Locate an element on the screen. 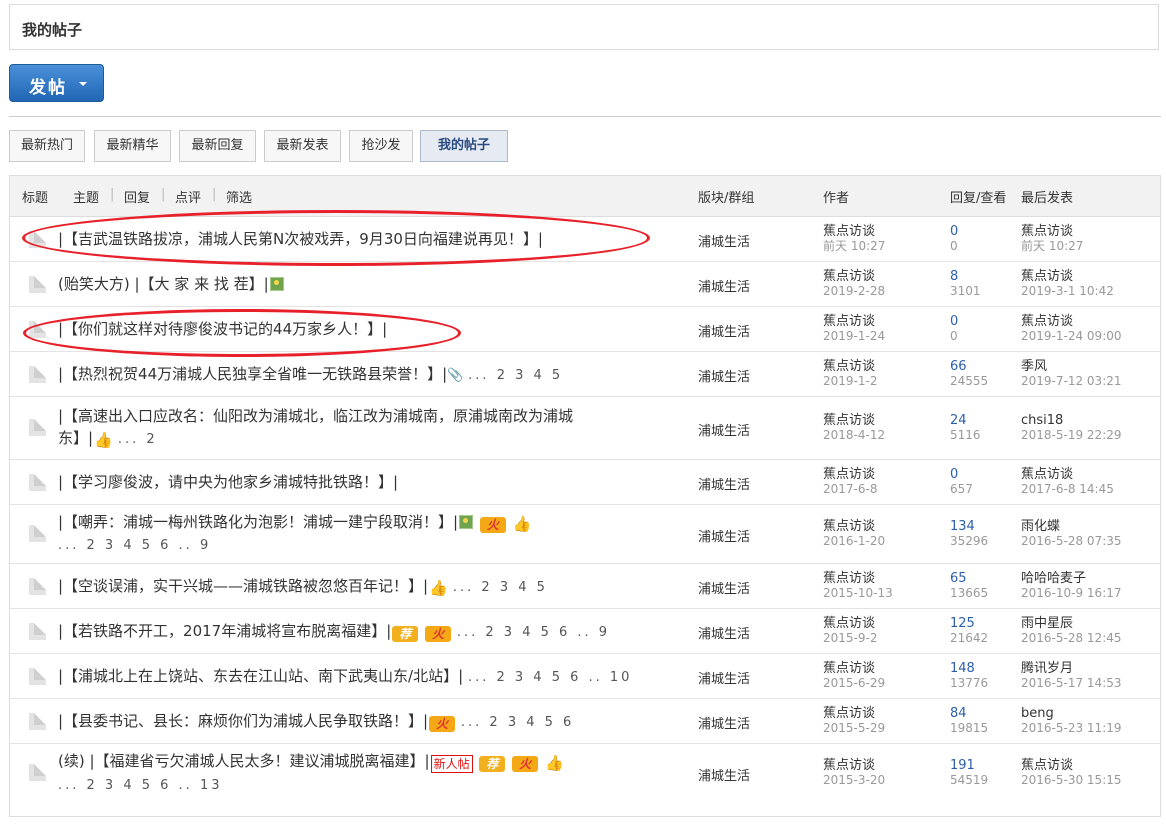  reply-count: 148 is located at coordinates (969, 668).